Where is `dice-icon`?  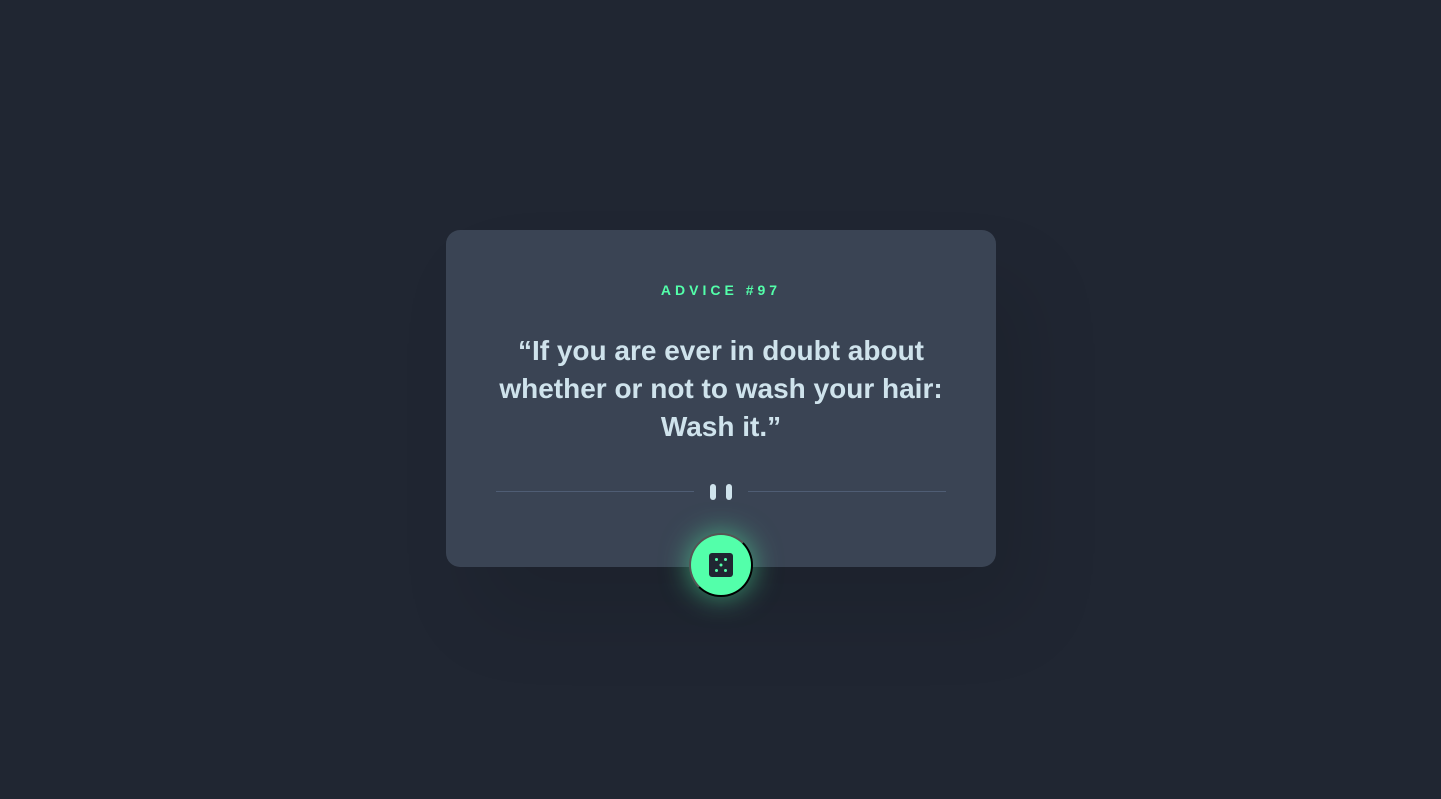 dice-icon is located at coordinates (721, 565).